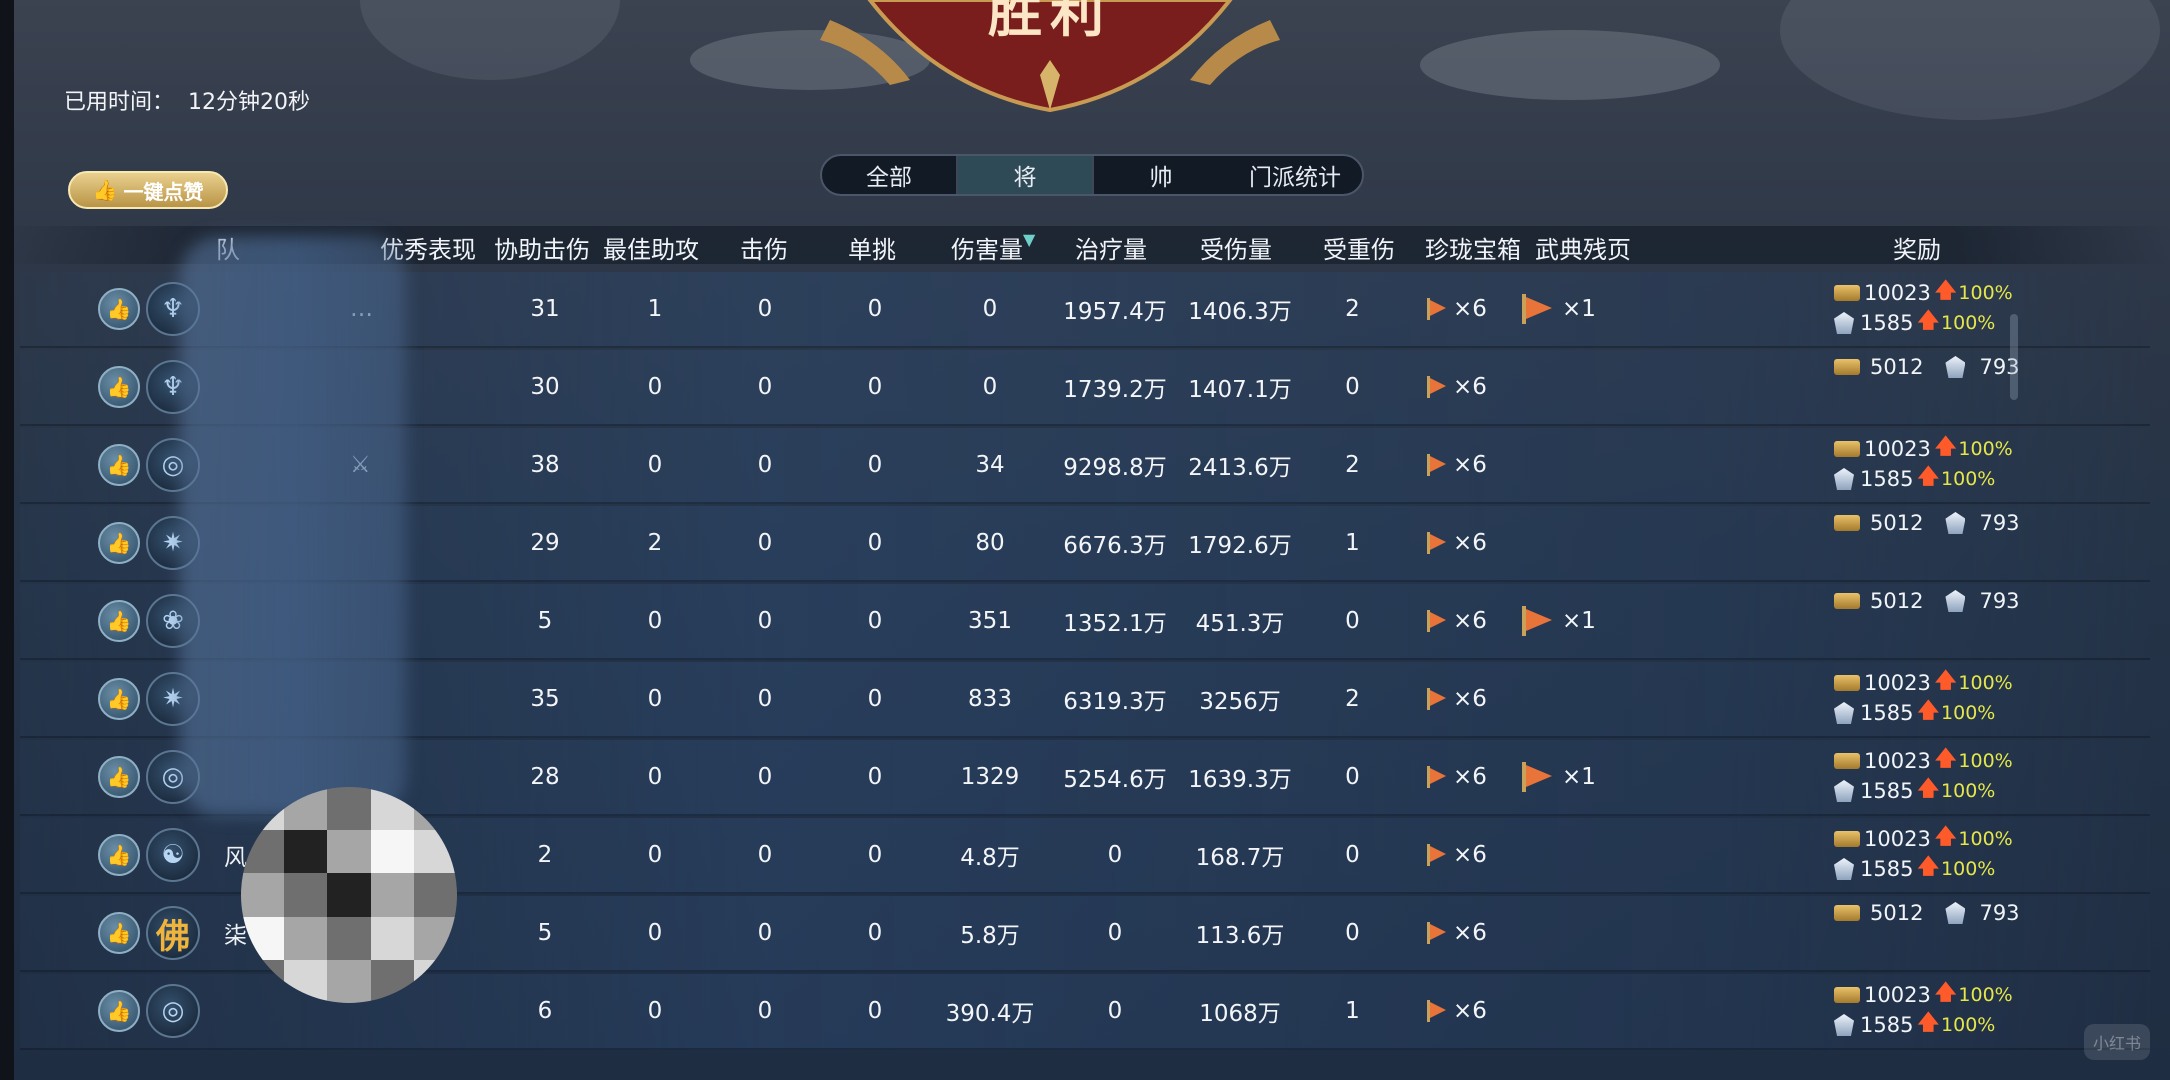  Describe the element at coordinates (1295, 175) in the screenshot. I see `tab-sect-stats: 门派统计` at that location.